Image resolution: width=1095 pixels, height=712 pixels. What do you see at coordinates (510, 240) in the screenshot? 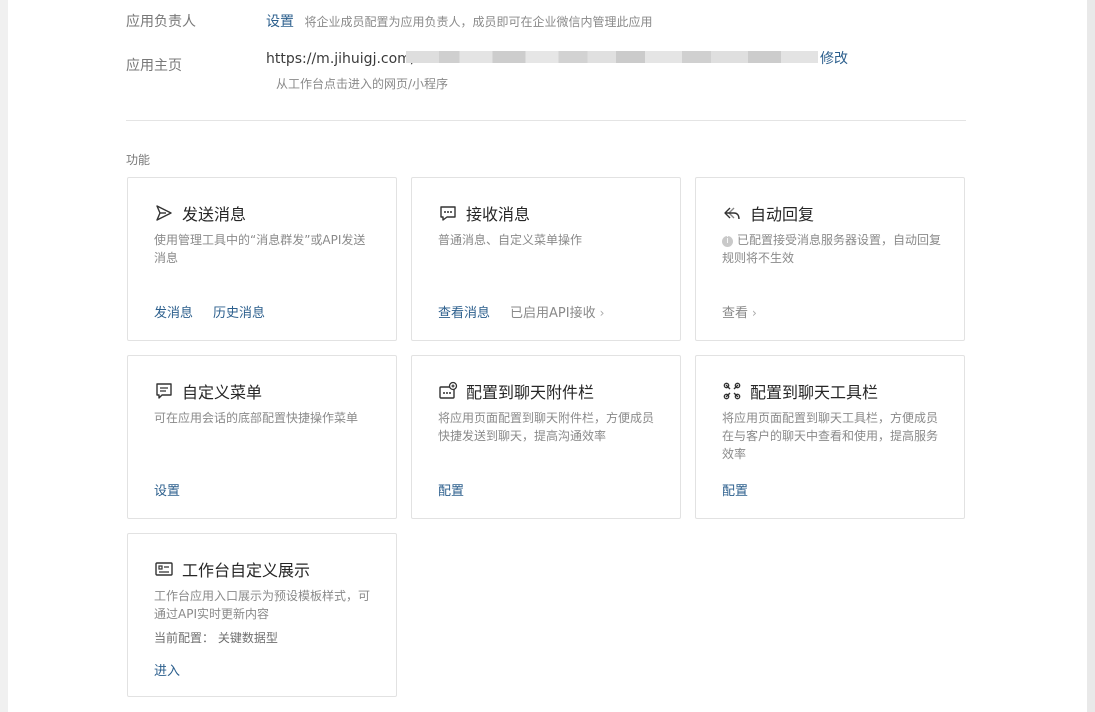
I see `card-desc: 普通消息、自定义菜单操作` at bounding box center [510, 240].